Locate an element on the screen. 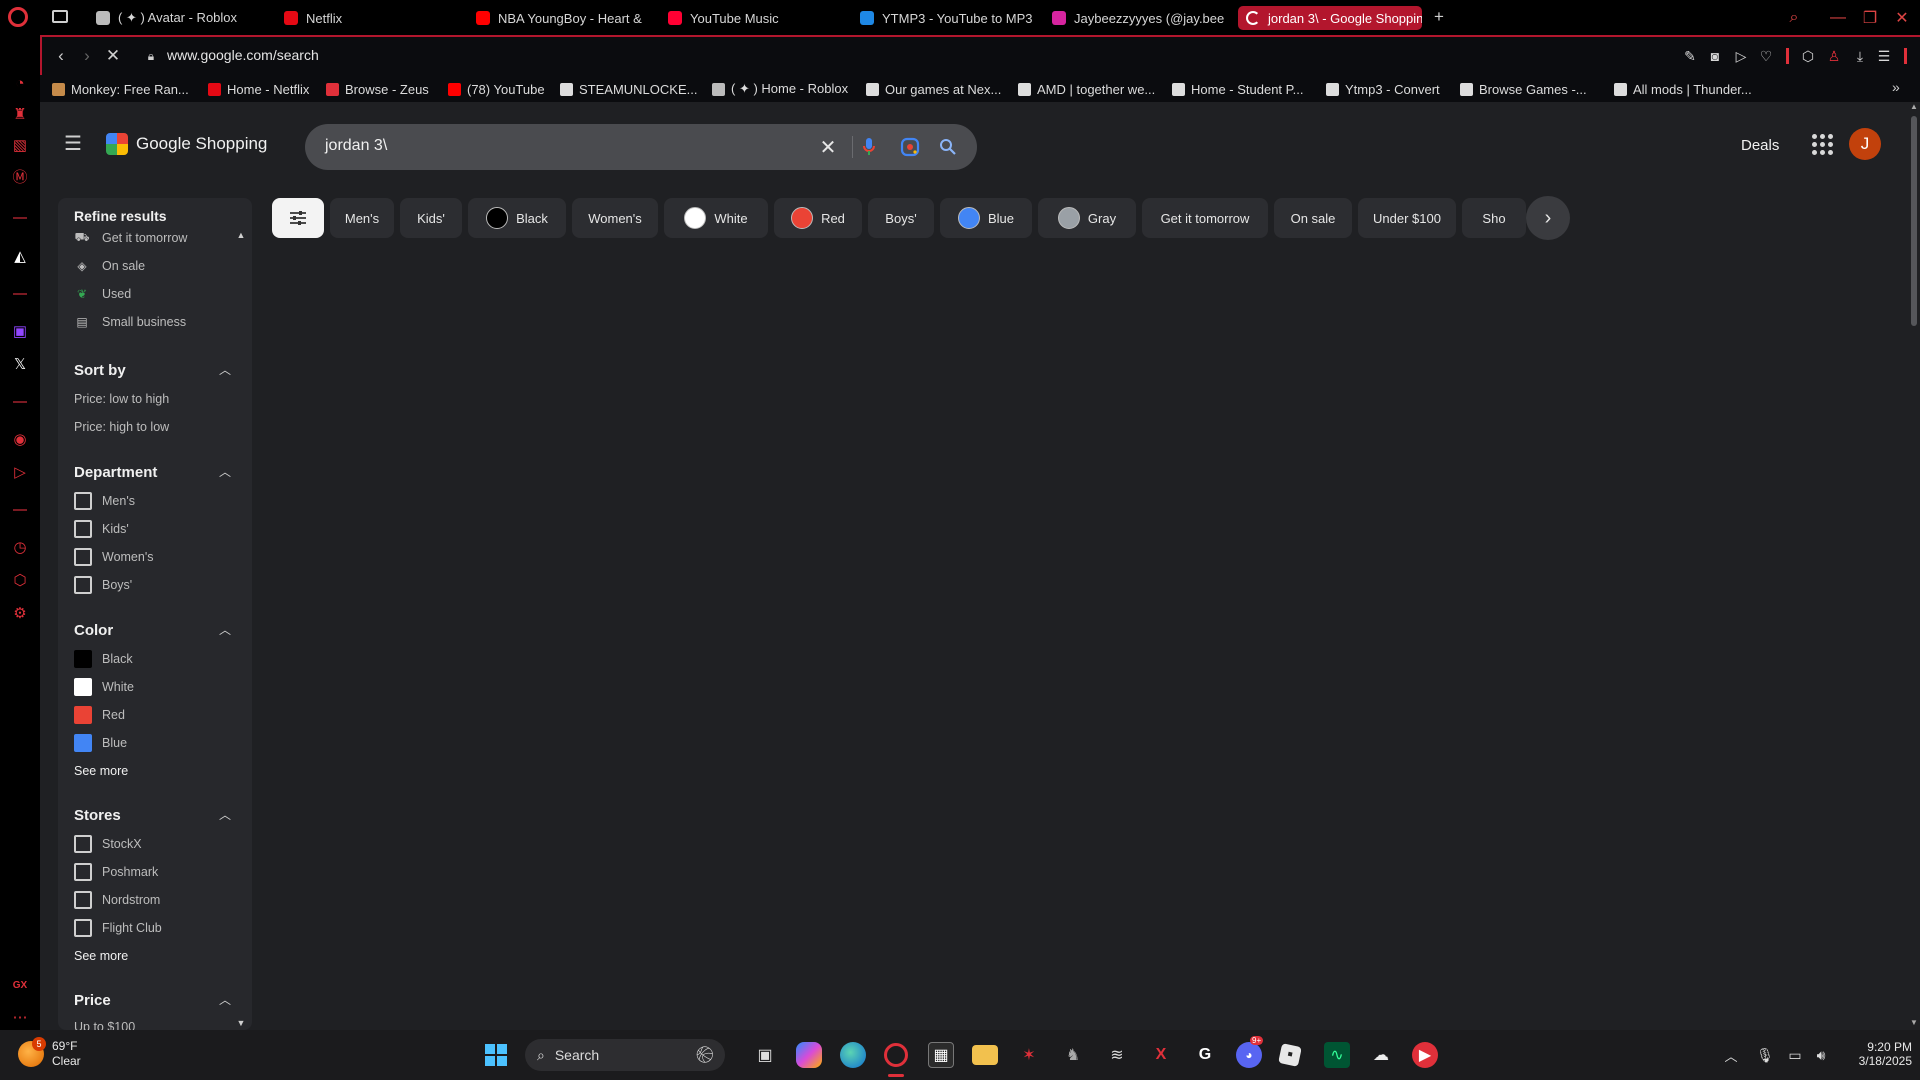 The height and width of the screenshot is (1080, 1920). stores-heading: Stores is located at coordinates (97, 815).